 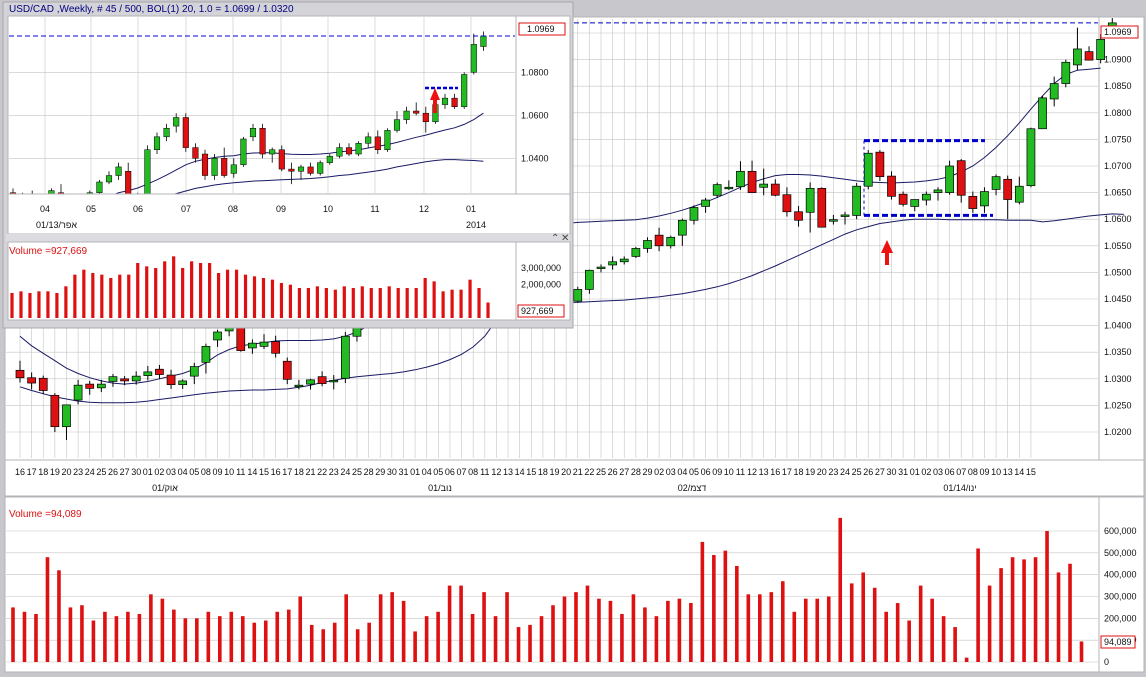 What do you see at coordinates (91, 209) in the screenshot?
I see `inset-x-tick: 05` at bounding box center [91, 209].